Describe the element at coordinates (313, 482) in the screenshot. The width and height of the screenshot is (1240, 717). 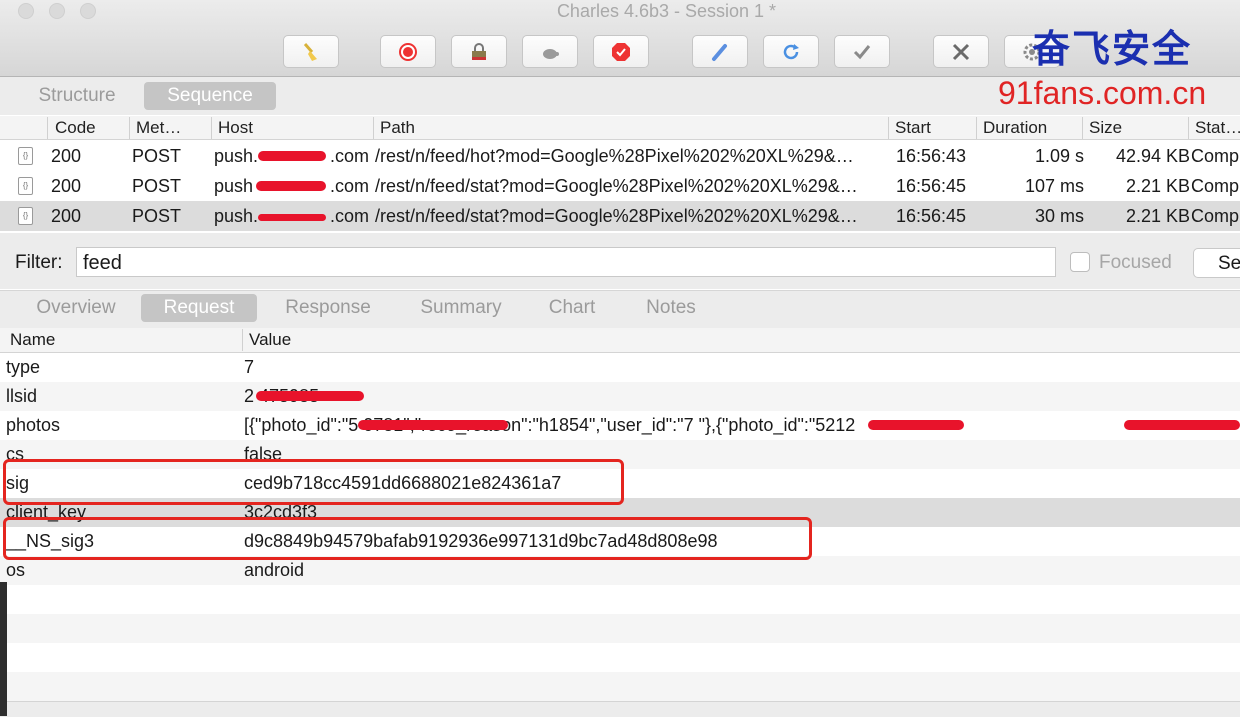
I see `highlight-box-sig` at that location.